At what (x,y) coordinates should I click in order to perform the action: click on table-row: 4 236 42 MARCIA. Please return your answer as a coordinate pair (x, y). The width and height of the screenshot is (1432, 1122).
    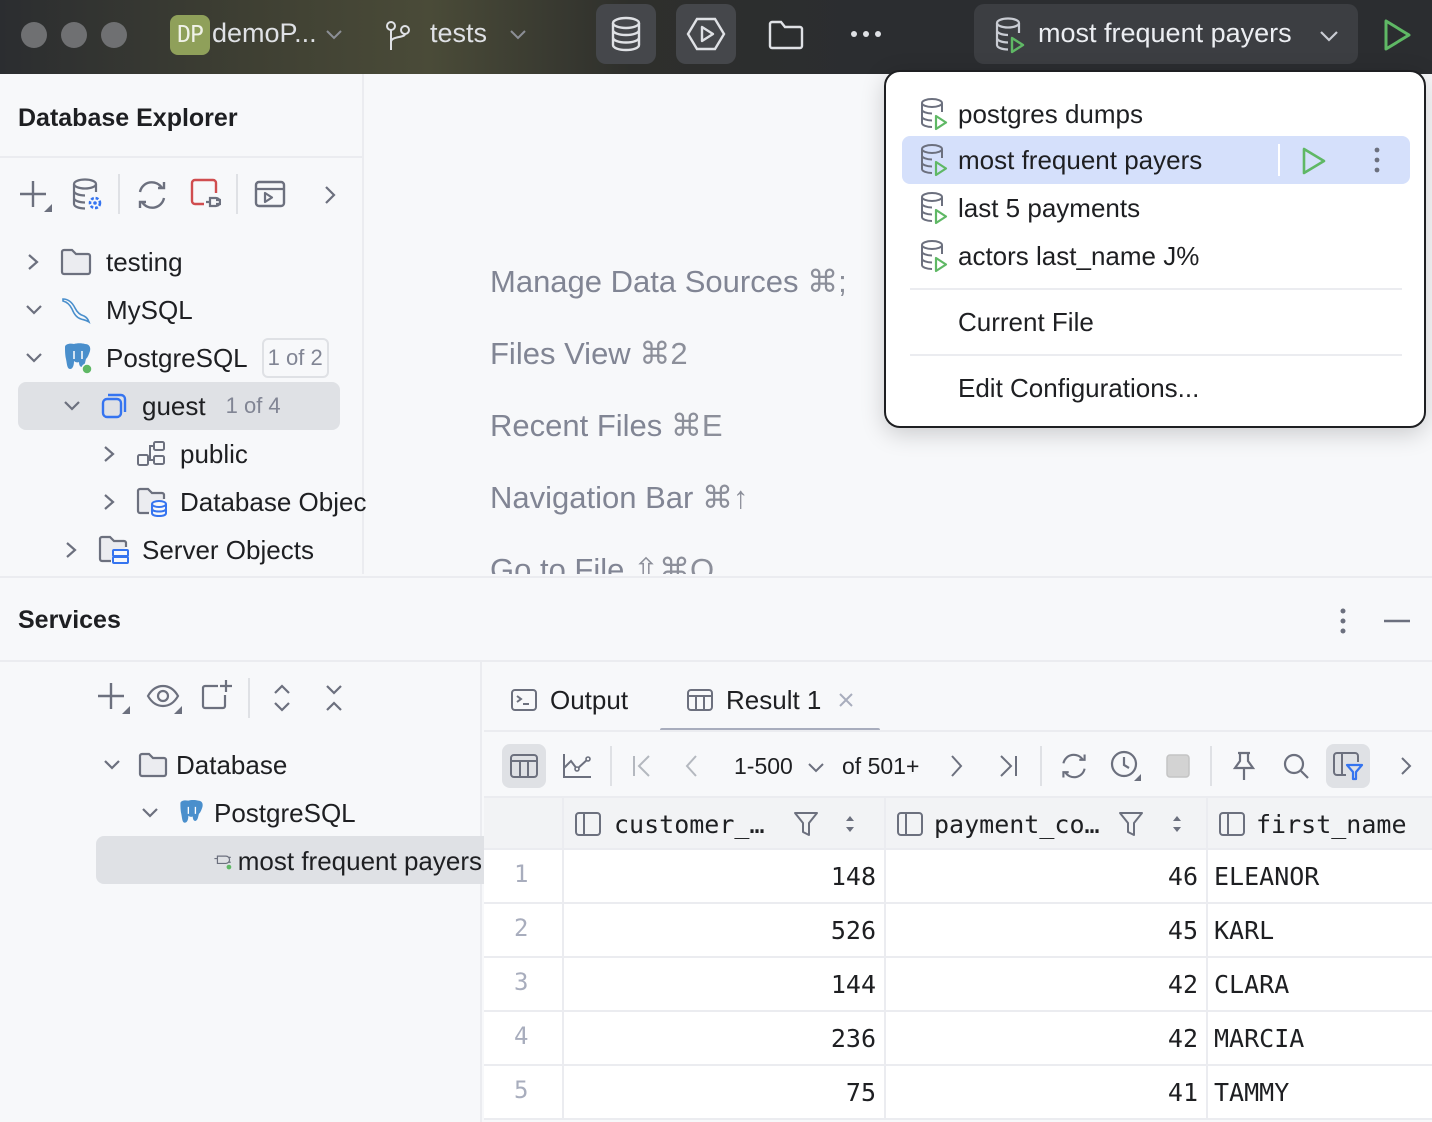
    Looking at the image, I should click on (958, 1039).